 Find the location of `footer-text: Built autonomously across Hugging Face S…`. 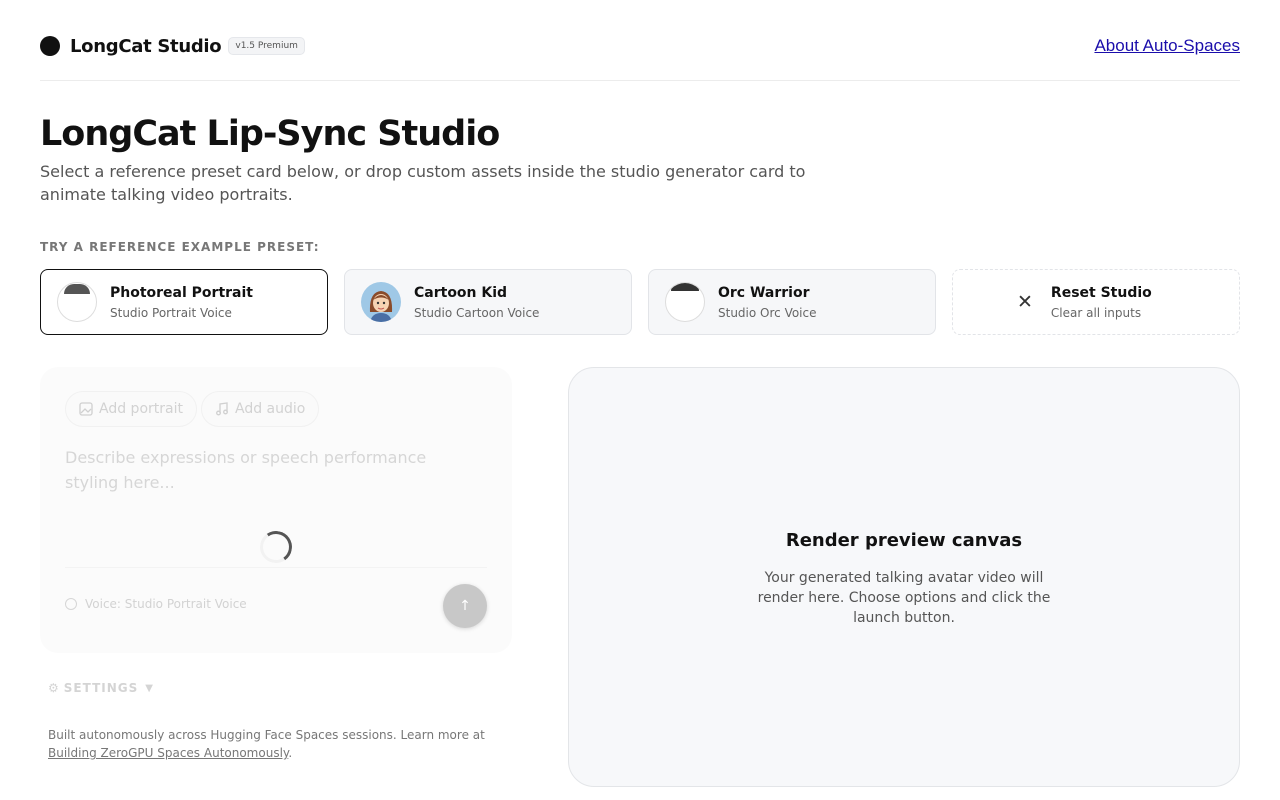

footer-text: Built autonomously across Hugging Face S… is located at coordinates (266, 735).